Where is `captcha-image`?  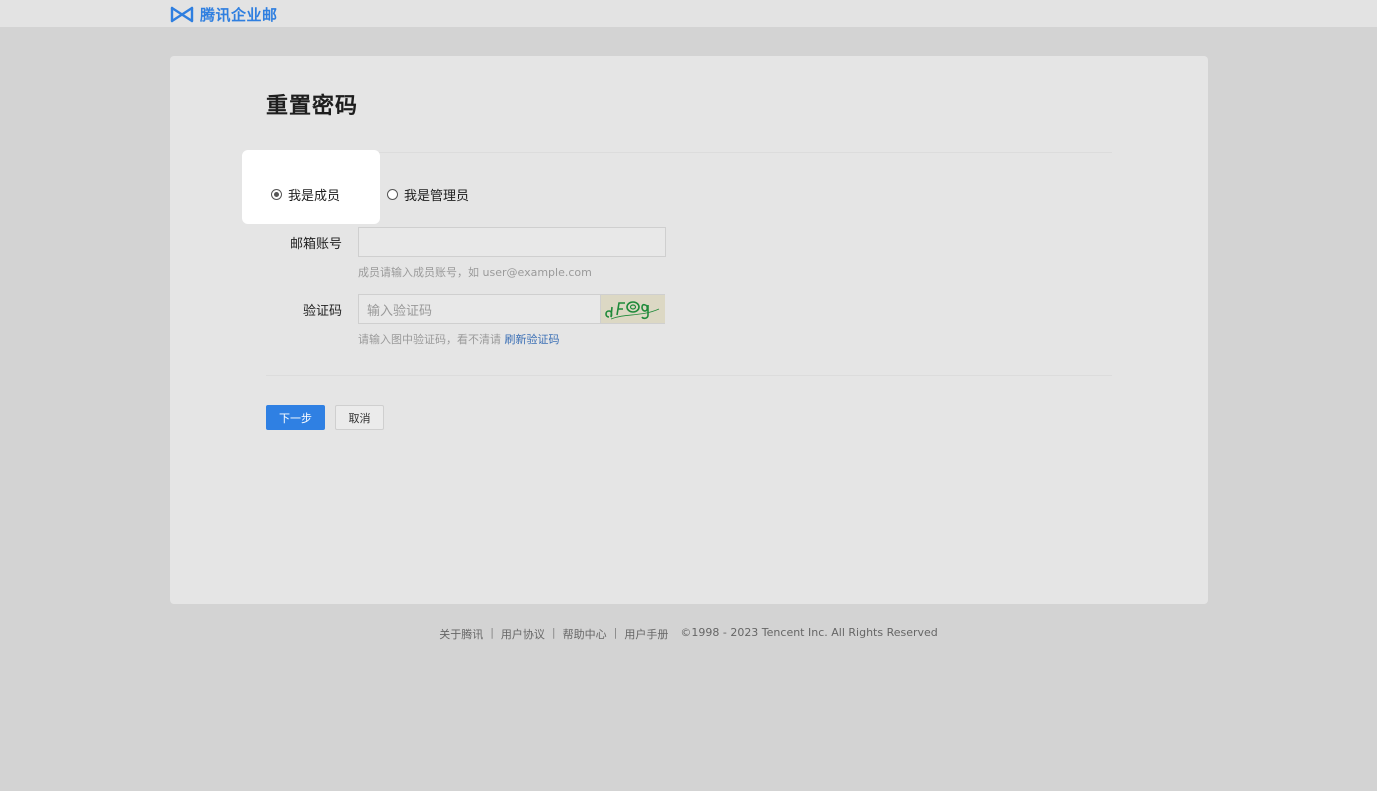 captcha-image is located at coordinates (632, 309).